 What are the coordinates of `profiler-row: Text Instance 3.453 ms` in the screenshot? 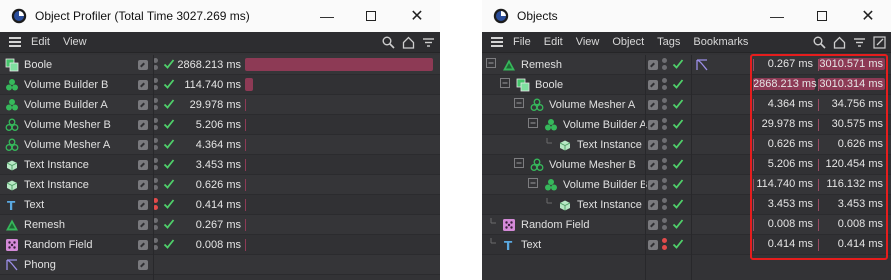 It's located at (220, 165).